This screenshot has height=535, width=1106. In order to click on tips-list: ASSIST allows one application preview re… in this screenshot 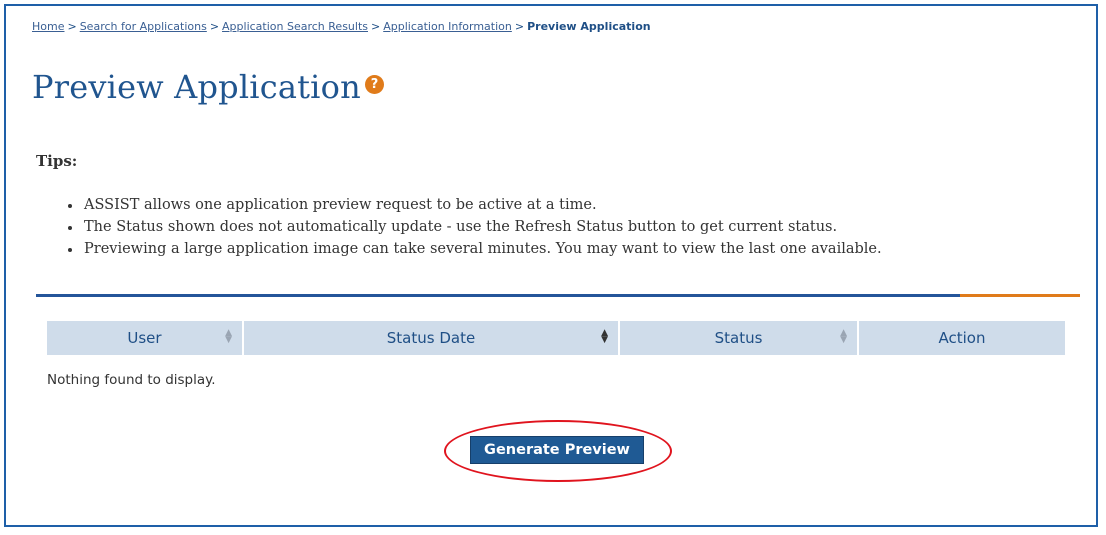, I will do `click(473, 227)`.